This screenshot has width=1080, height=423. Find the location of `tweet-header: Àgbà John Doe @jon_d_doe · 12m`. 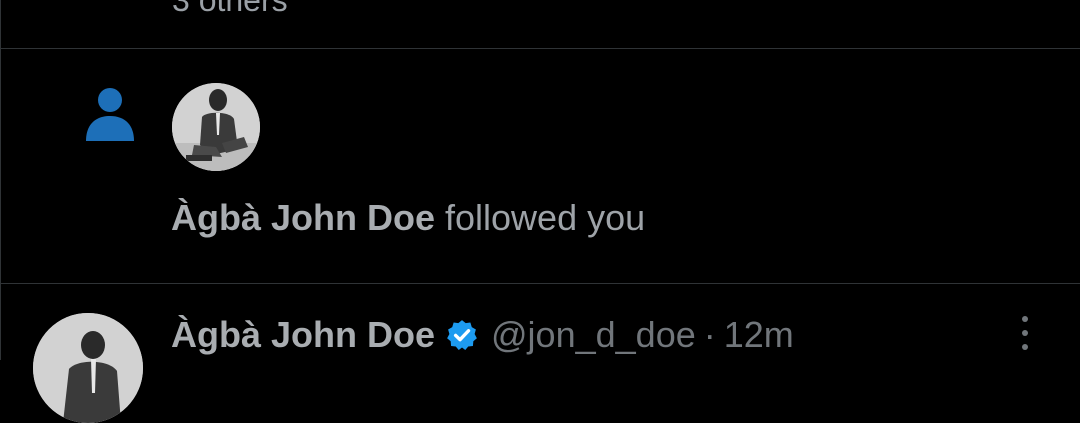

tweet-header: Àgbà John Doe @jon_d_doe · 12m is located at coordinates (482, 335).